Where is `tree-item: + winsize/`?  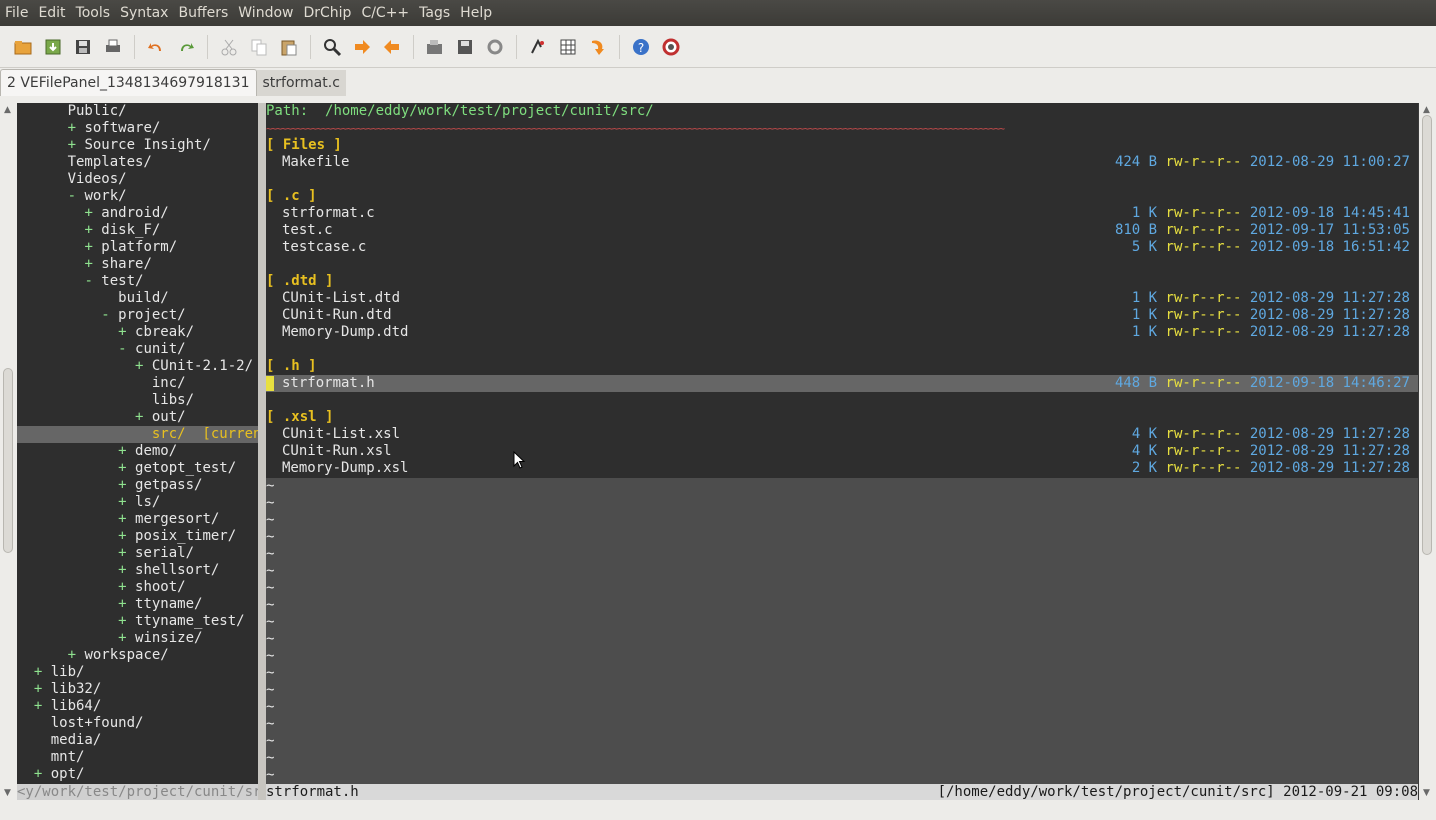
tree-item: + winsize/ is located at coordinates (137, 638).